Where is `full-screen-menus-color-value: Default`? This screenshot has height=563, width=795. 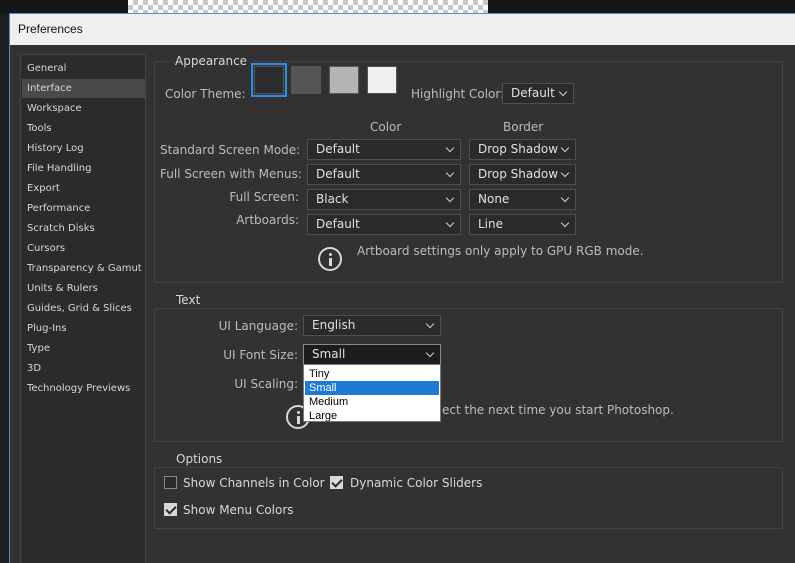 full-screen-menus-color-value: Default is located at coordinates (338, 174).